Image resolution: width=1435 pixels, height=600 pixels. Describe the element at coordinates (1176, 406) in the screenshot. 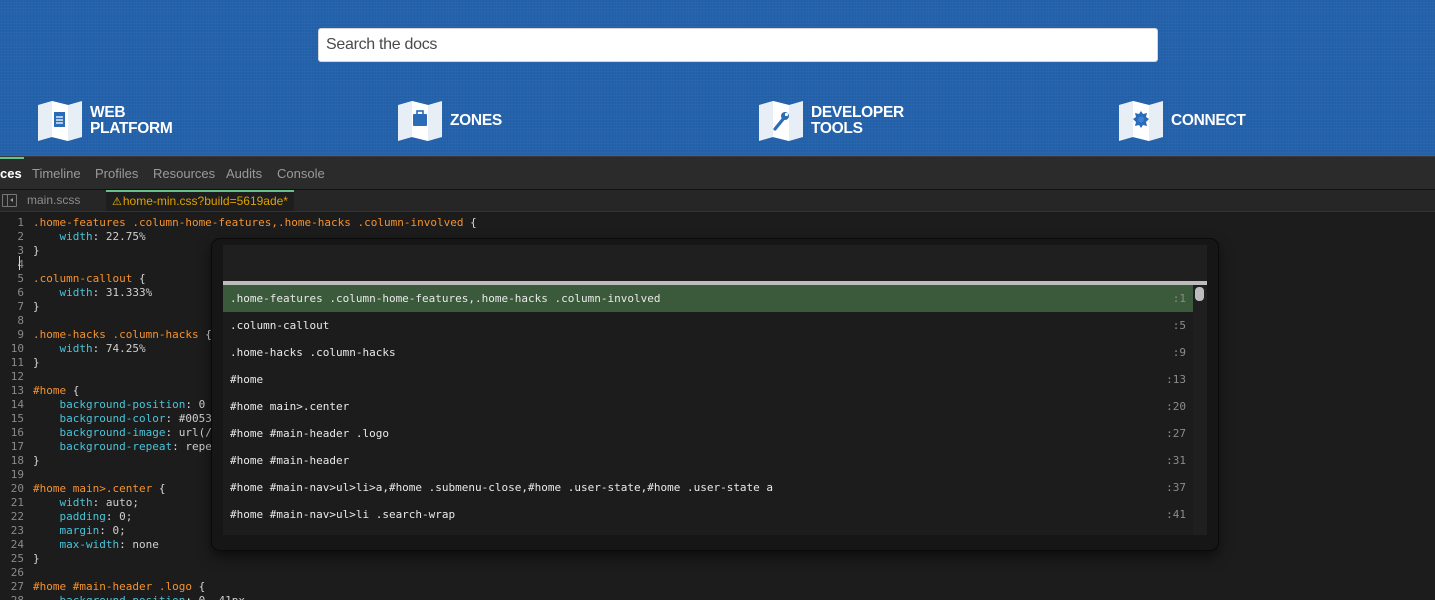

I see `quick-open-item-line: :20` at that location.